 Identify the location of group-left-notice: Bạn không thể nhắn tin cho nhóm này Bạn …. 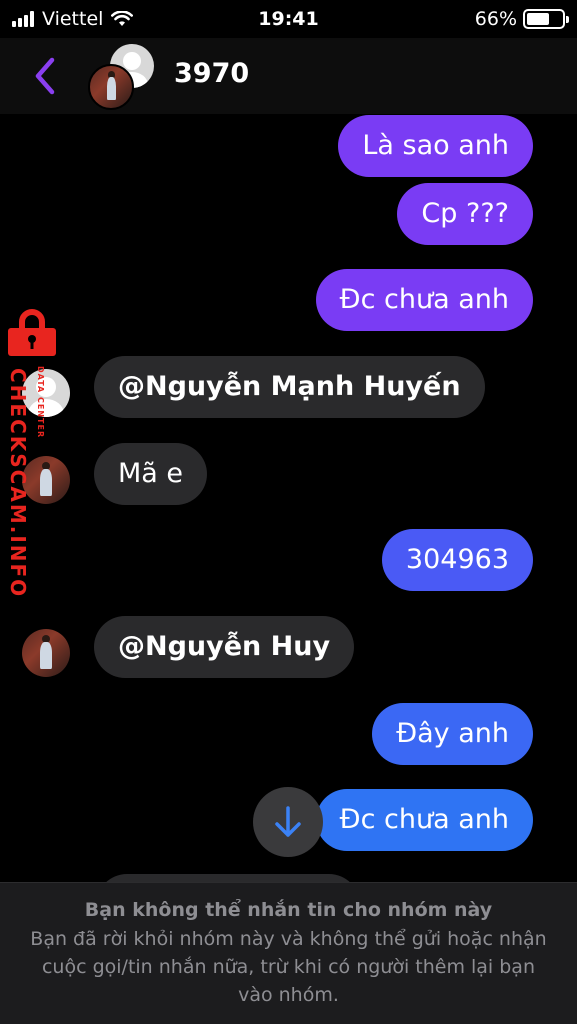
(288, 953).